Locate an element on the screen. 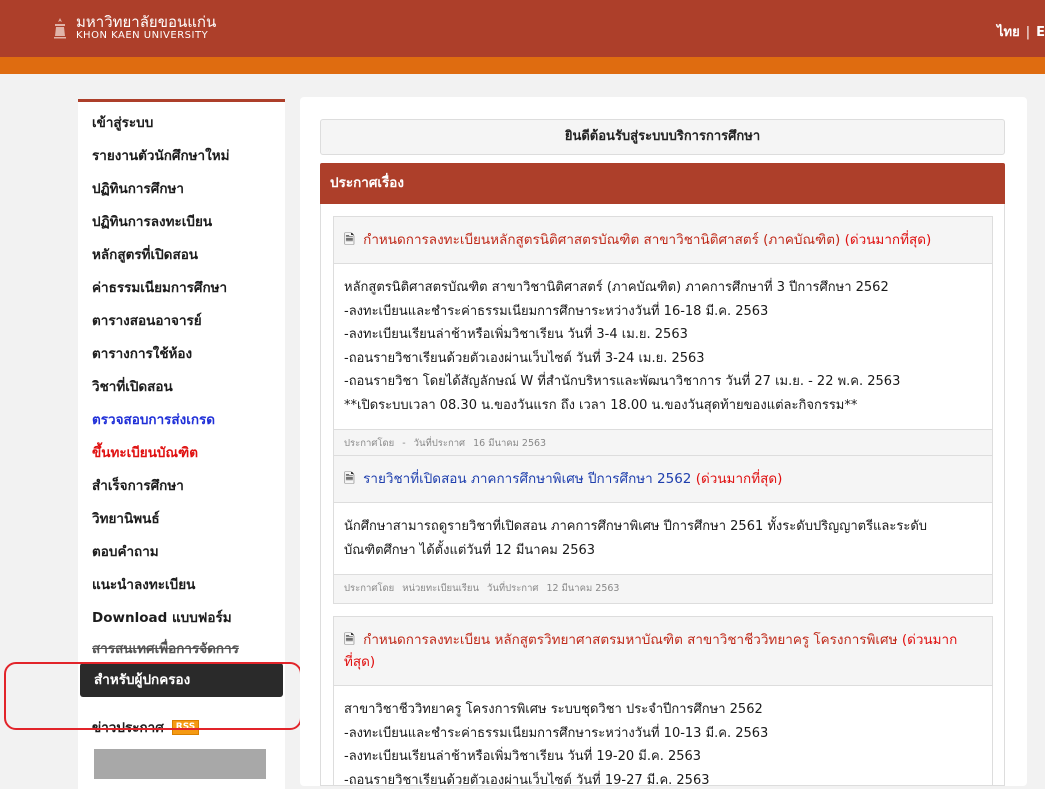 This screenshot has height=789, width=1045. accent-strip is located at coordinates (522, 65).